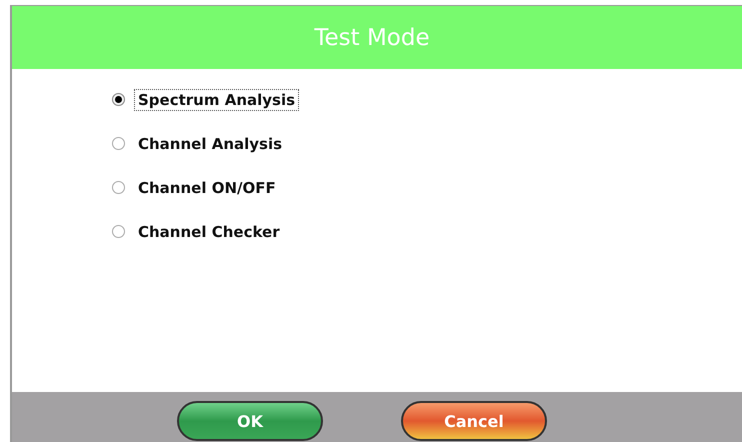  I want to click on option-label: Spectrum Analysis, so click(217, 99).